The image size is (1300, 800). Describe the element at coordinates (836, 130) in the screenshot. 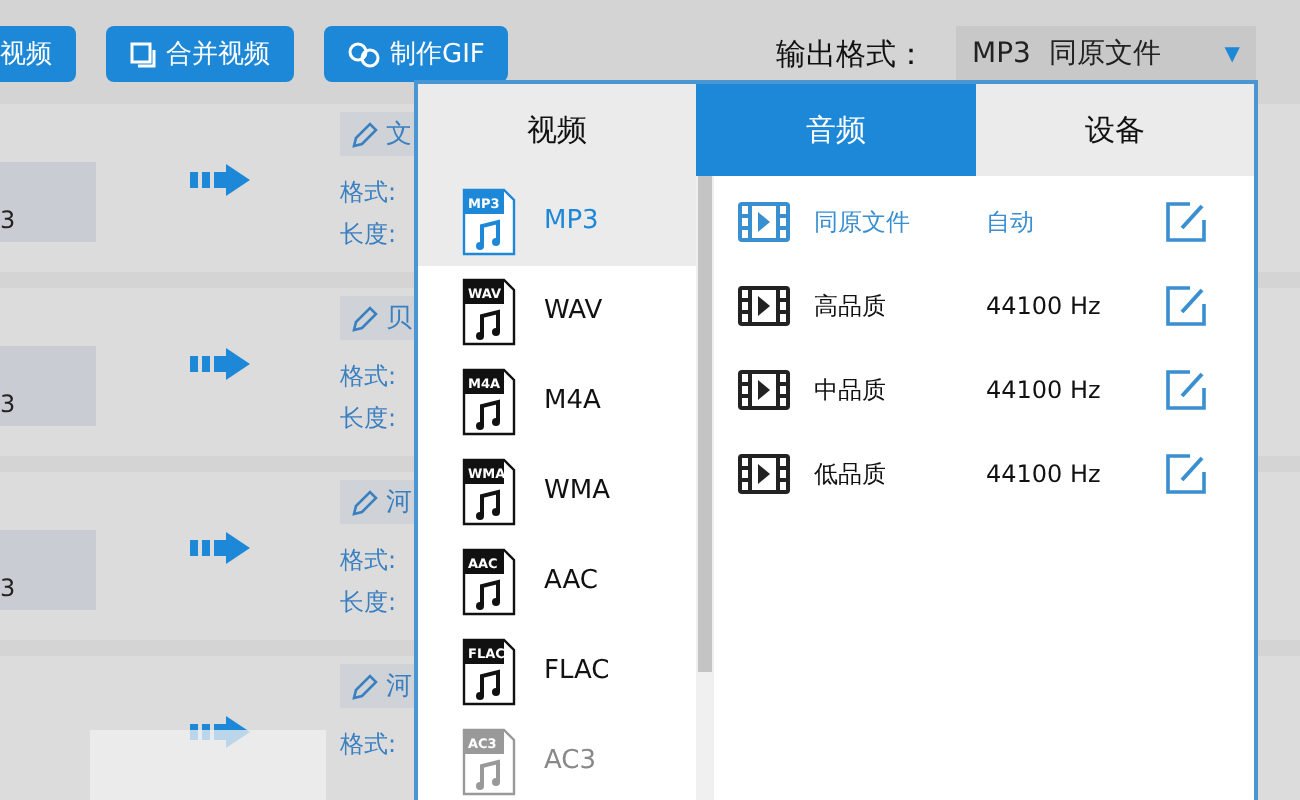

I see `format-tab: 音频` at that location.